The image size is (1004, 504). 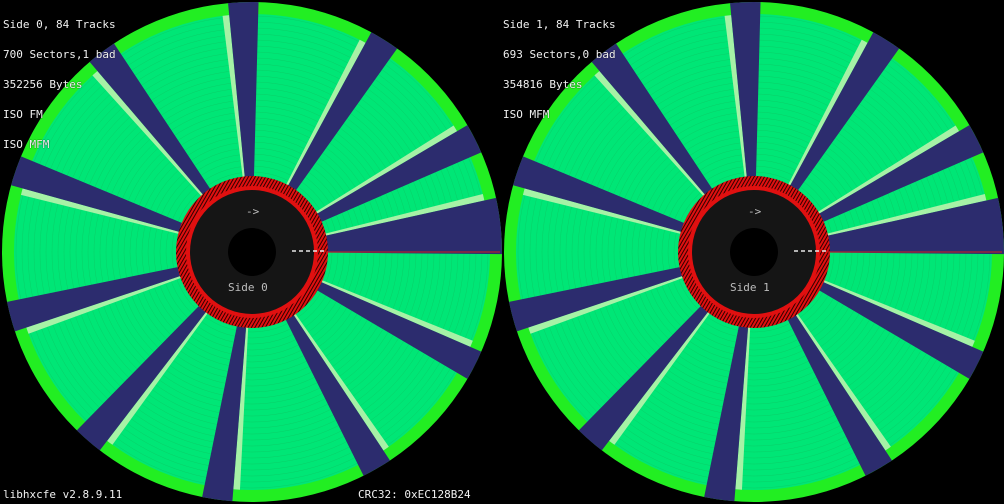 I want to click on info-line: 693 Sectors,0 bad, so click(x=559, y=54).